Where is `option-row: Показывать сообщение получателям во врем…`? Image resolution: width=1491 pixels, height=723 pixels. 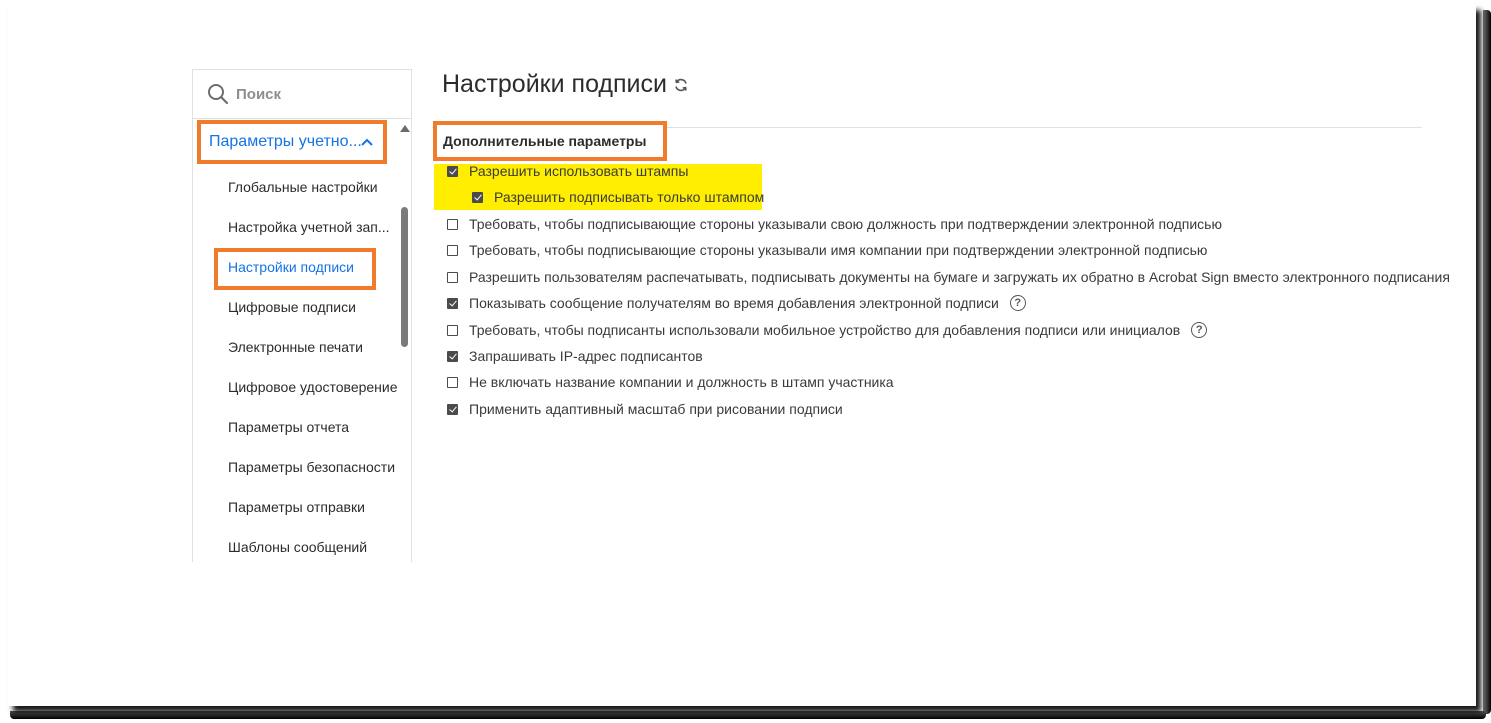 option-row: Показывать сообщение получателям во врем… is located at coordinates (736, 303).